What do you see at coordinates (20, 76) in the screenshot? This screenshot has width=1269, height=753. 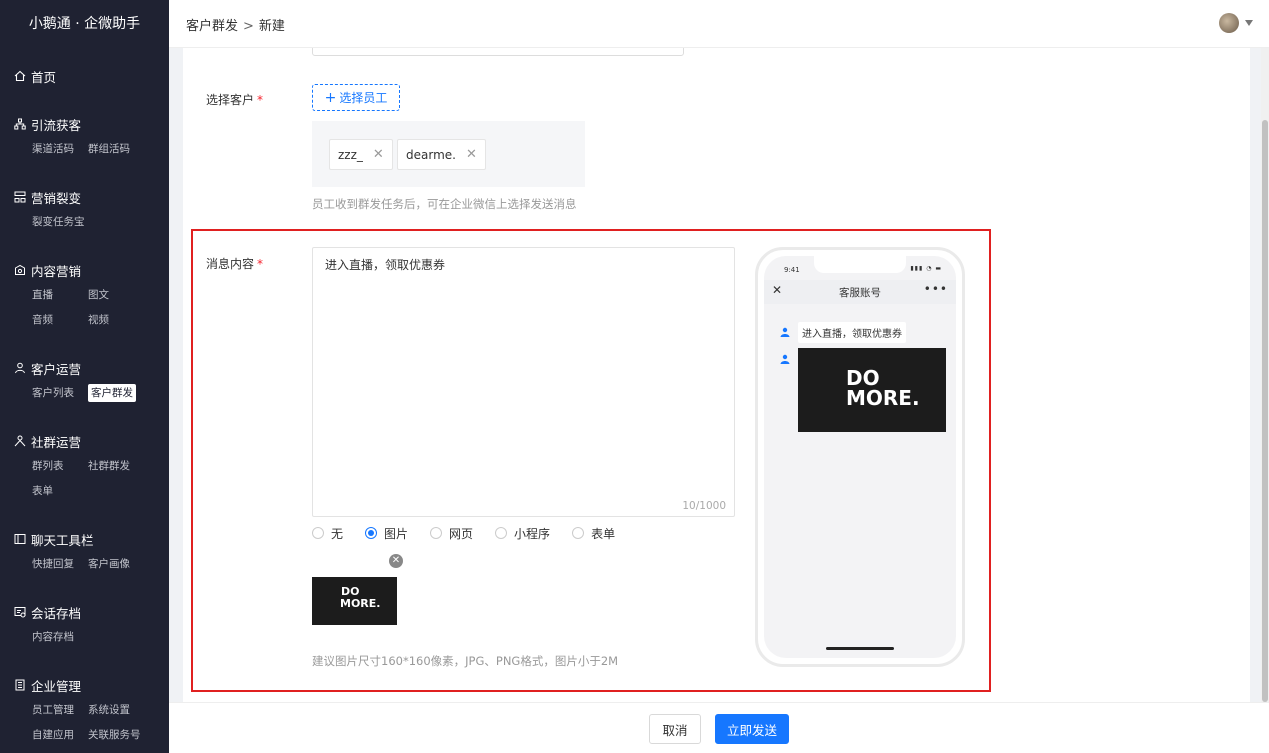 I see `home-icon` at bounding box center [20, 76].